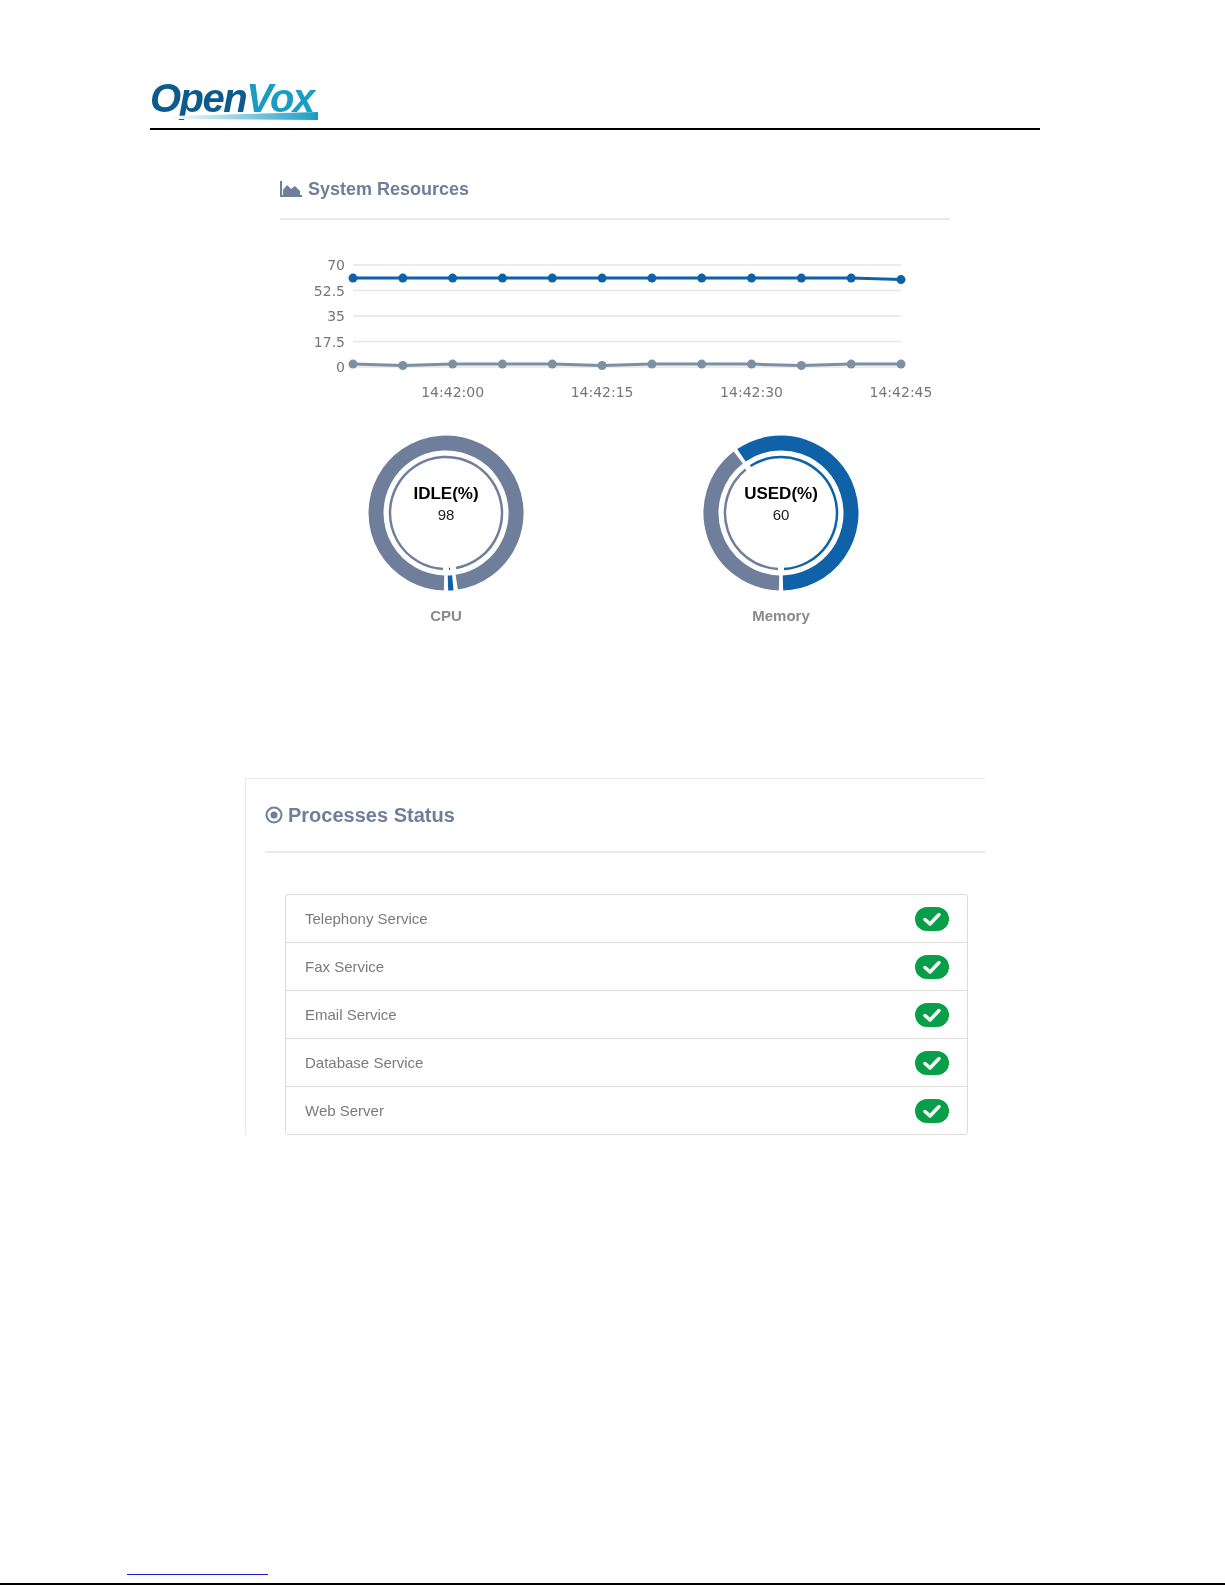  Describe the element at coordinates (446, 615) in the screenshot. I see `gauge-label: CPU` at that location.